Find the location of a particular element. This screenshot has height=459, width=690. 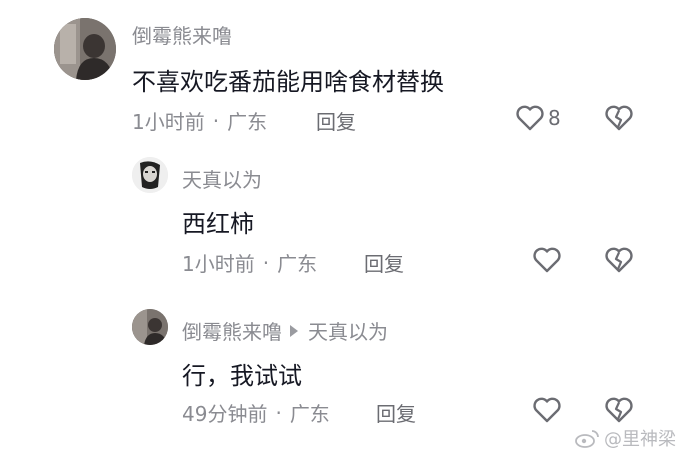

like-count: 8 is located at coordinates (554, 118).